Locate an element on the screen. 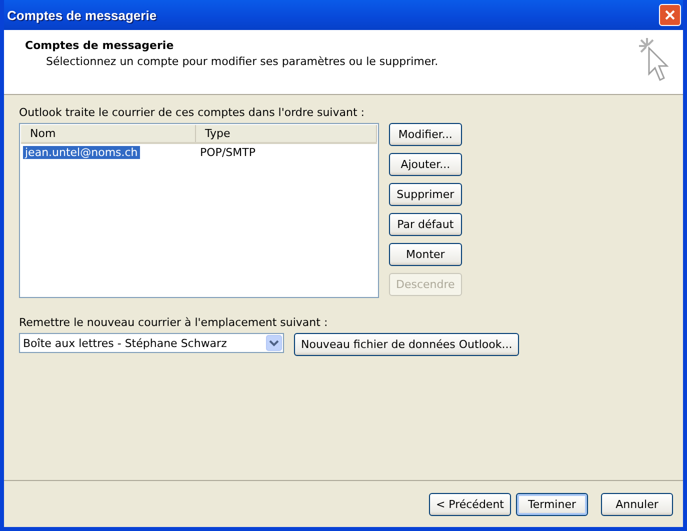 The width and height of the screenshot is (687, 531). accounts-label: Outlook traite le courrier de ces comptes dans l'ordre suivant : is located at coordinates (192, 112).